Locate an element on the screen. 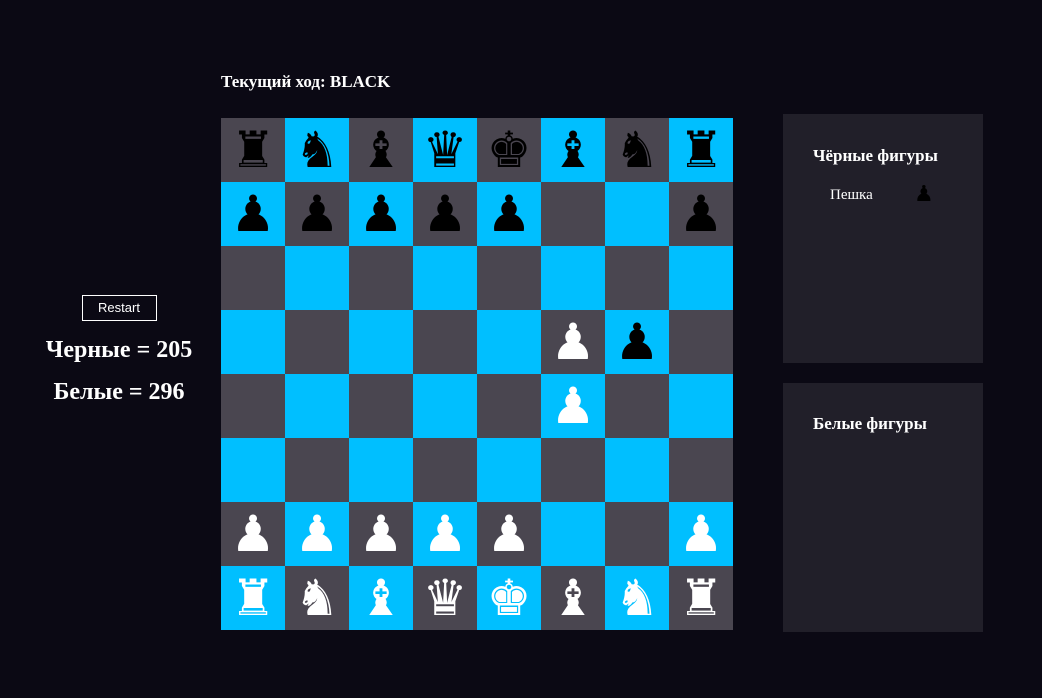  square-e7: ♟ is located at coordinates (509, 214).